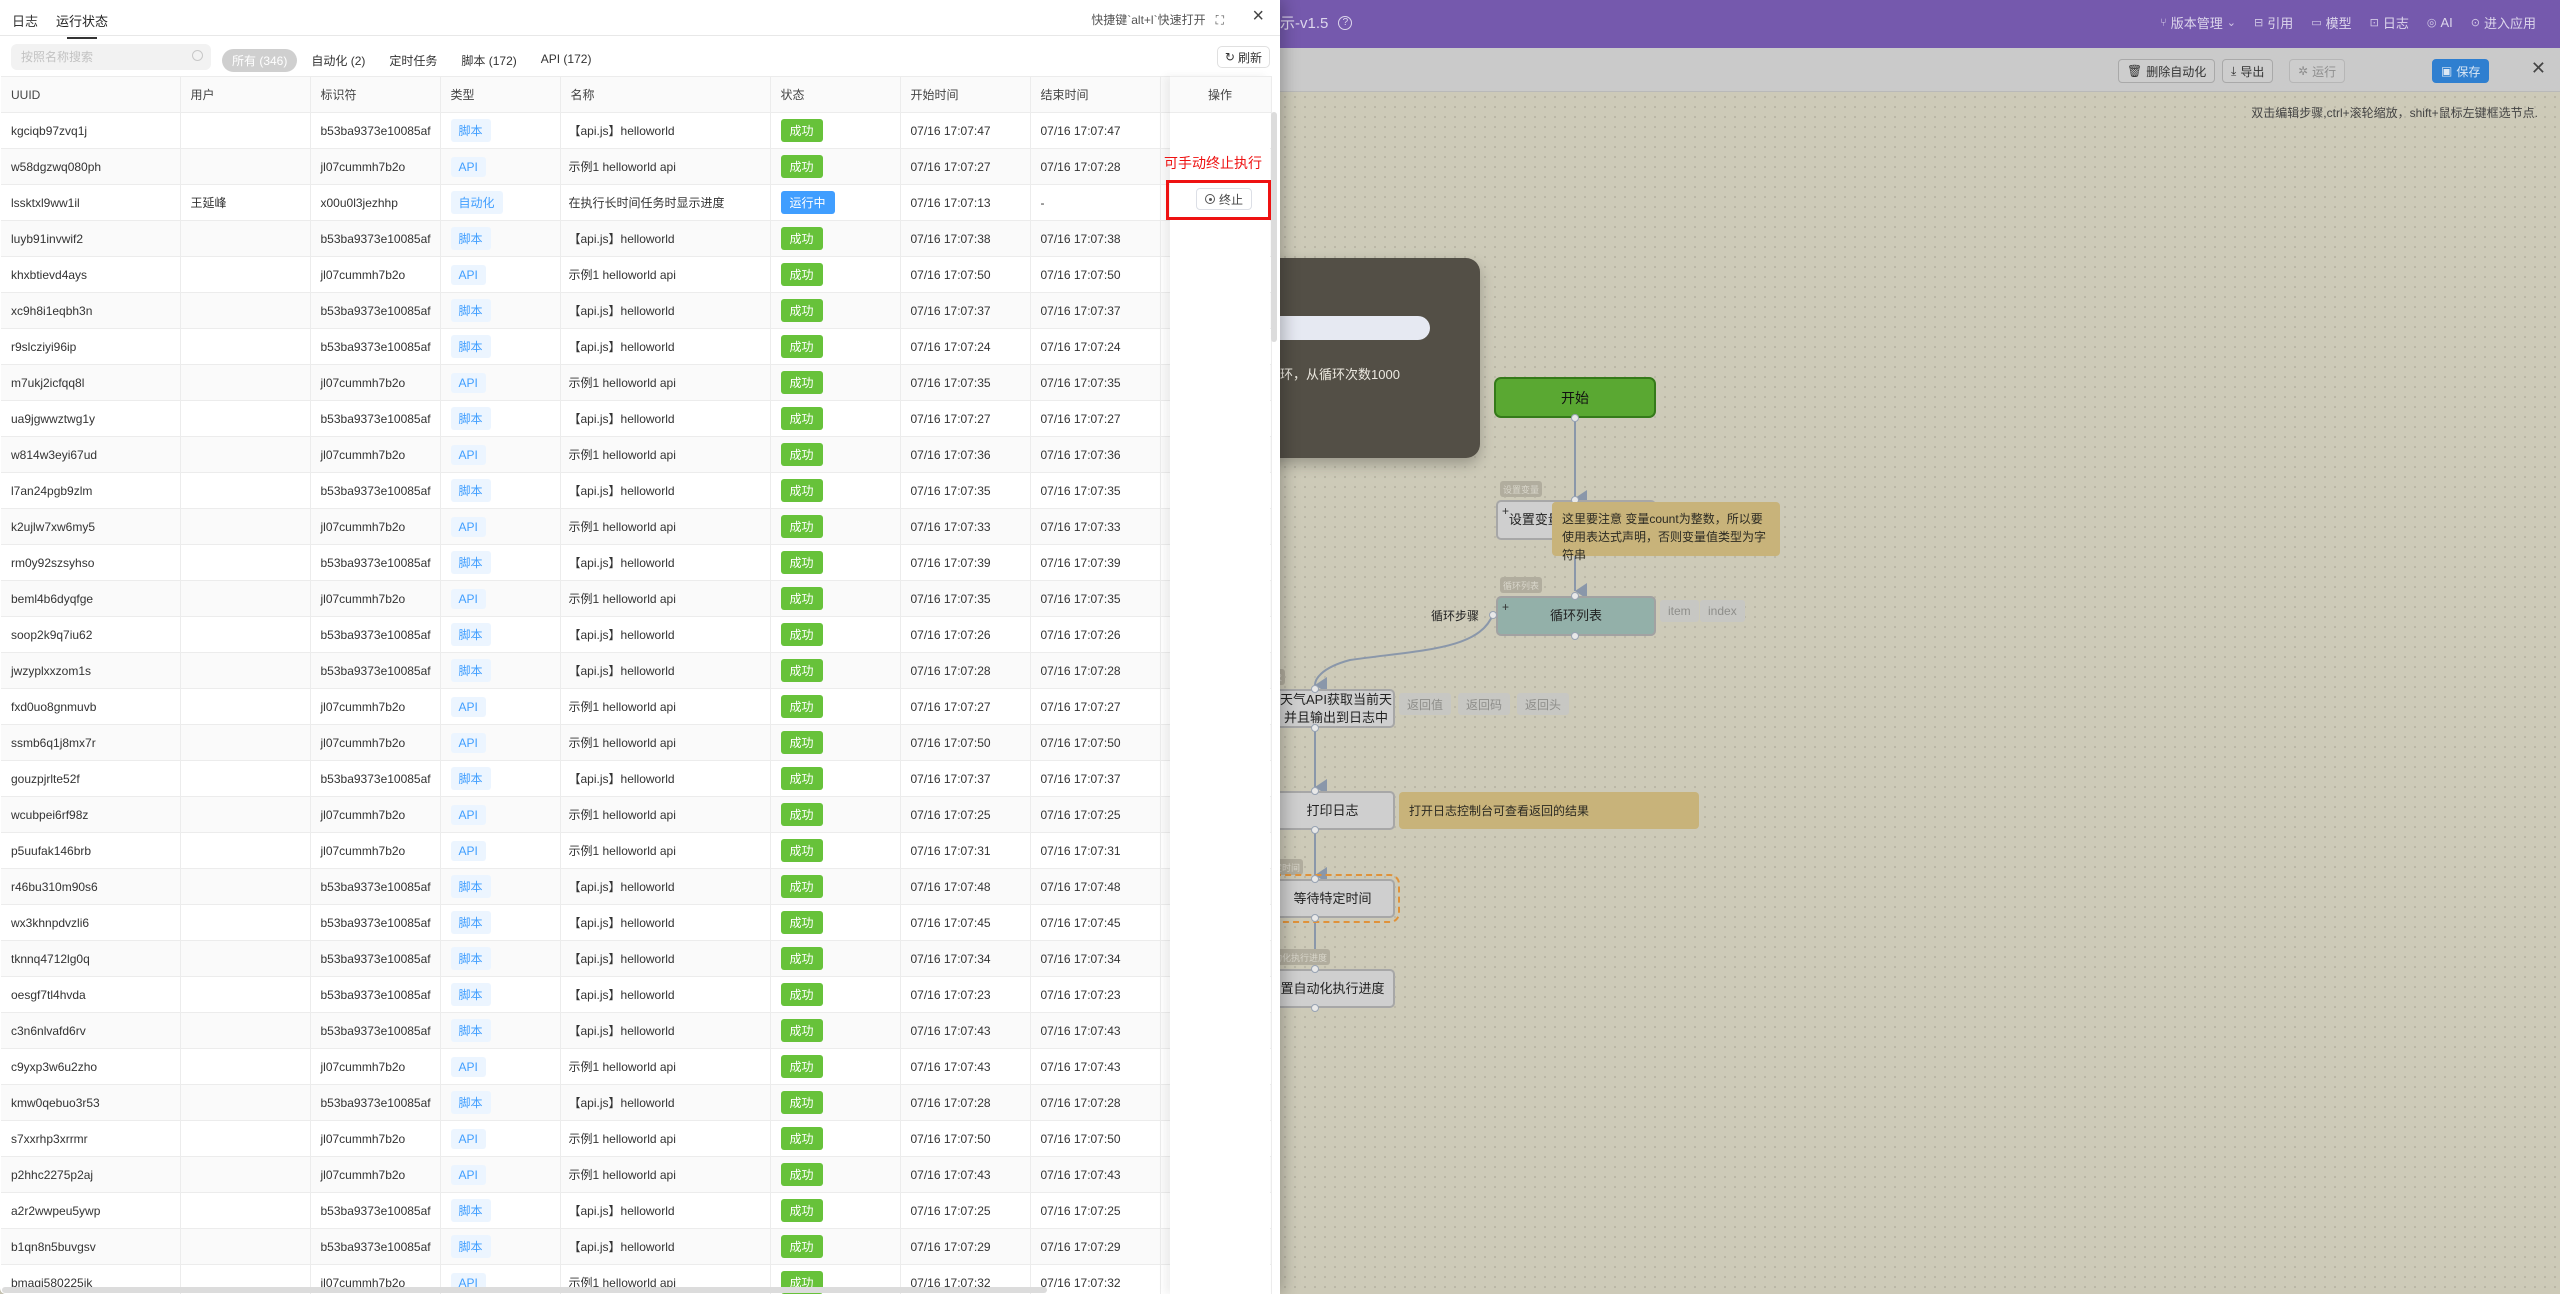  Describe the element at coordinates (1332, 898) in the screenshot. I see `flow-node-wait: 等待特定时间` at that location.